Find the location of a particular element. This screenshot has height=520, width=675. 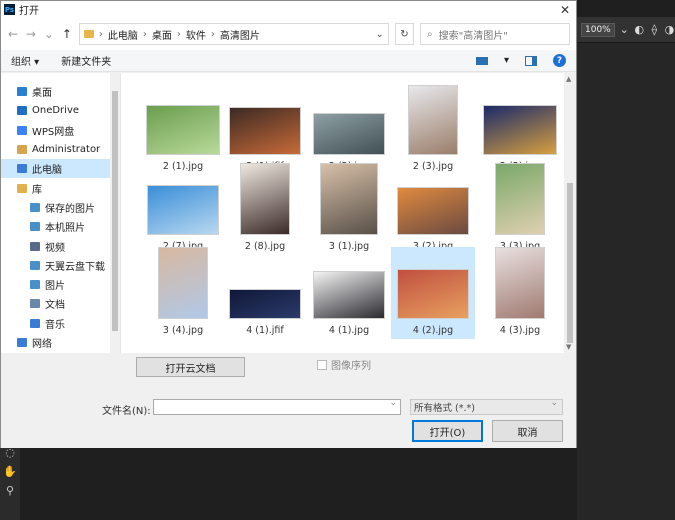

breadcrumb-item: 软件 is located at coordinates (196, 34).